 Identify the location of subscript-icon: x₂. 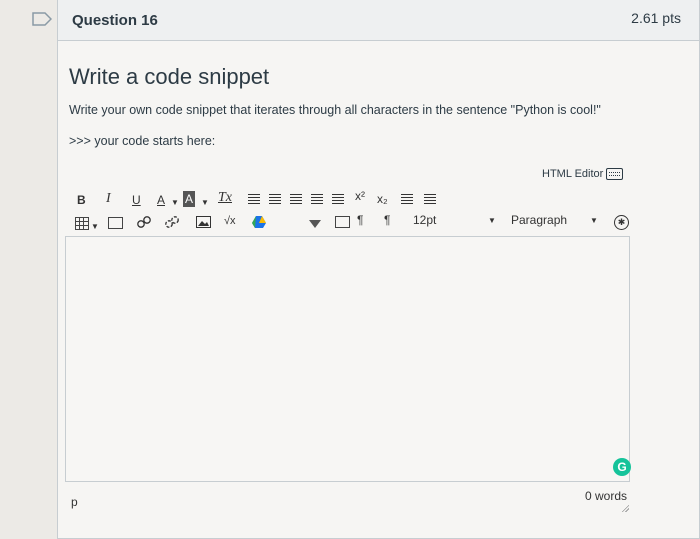
(382, 199).